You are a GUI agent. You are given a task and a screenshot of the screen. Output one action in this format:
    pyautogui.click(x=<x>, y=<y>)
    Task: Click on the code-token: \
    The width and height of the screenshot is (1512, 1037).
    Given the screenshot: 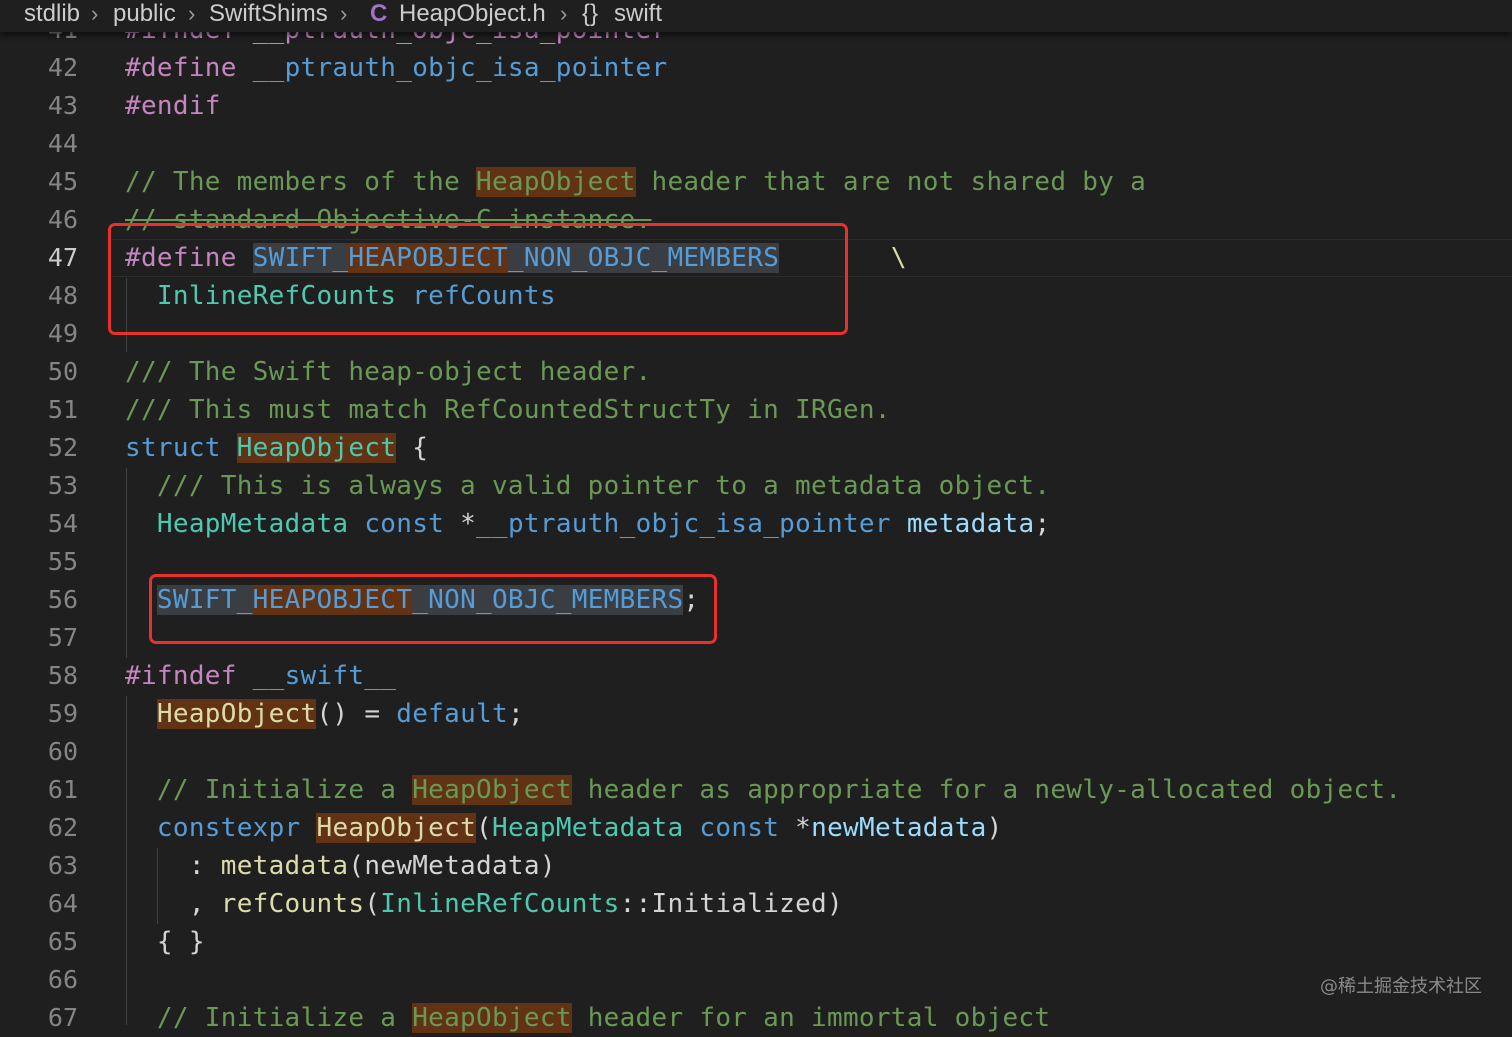 What is the action you would take?
    pyautogui.click(x=843, y=258)
    